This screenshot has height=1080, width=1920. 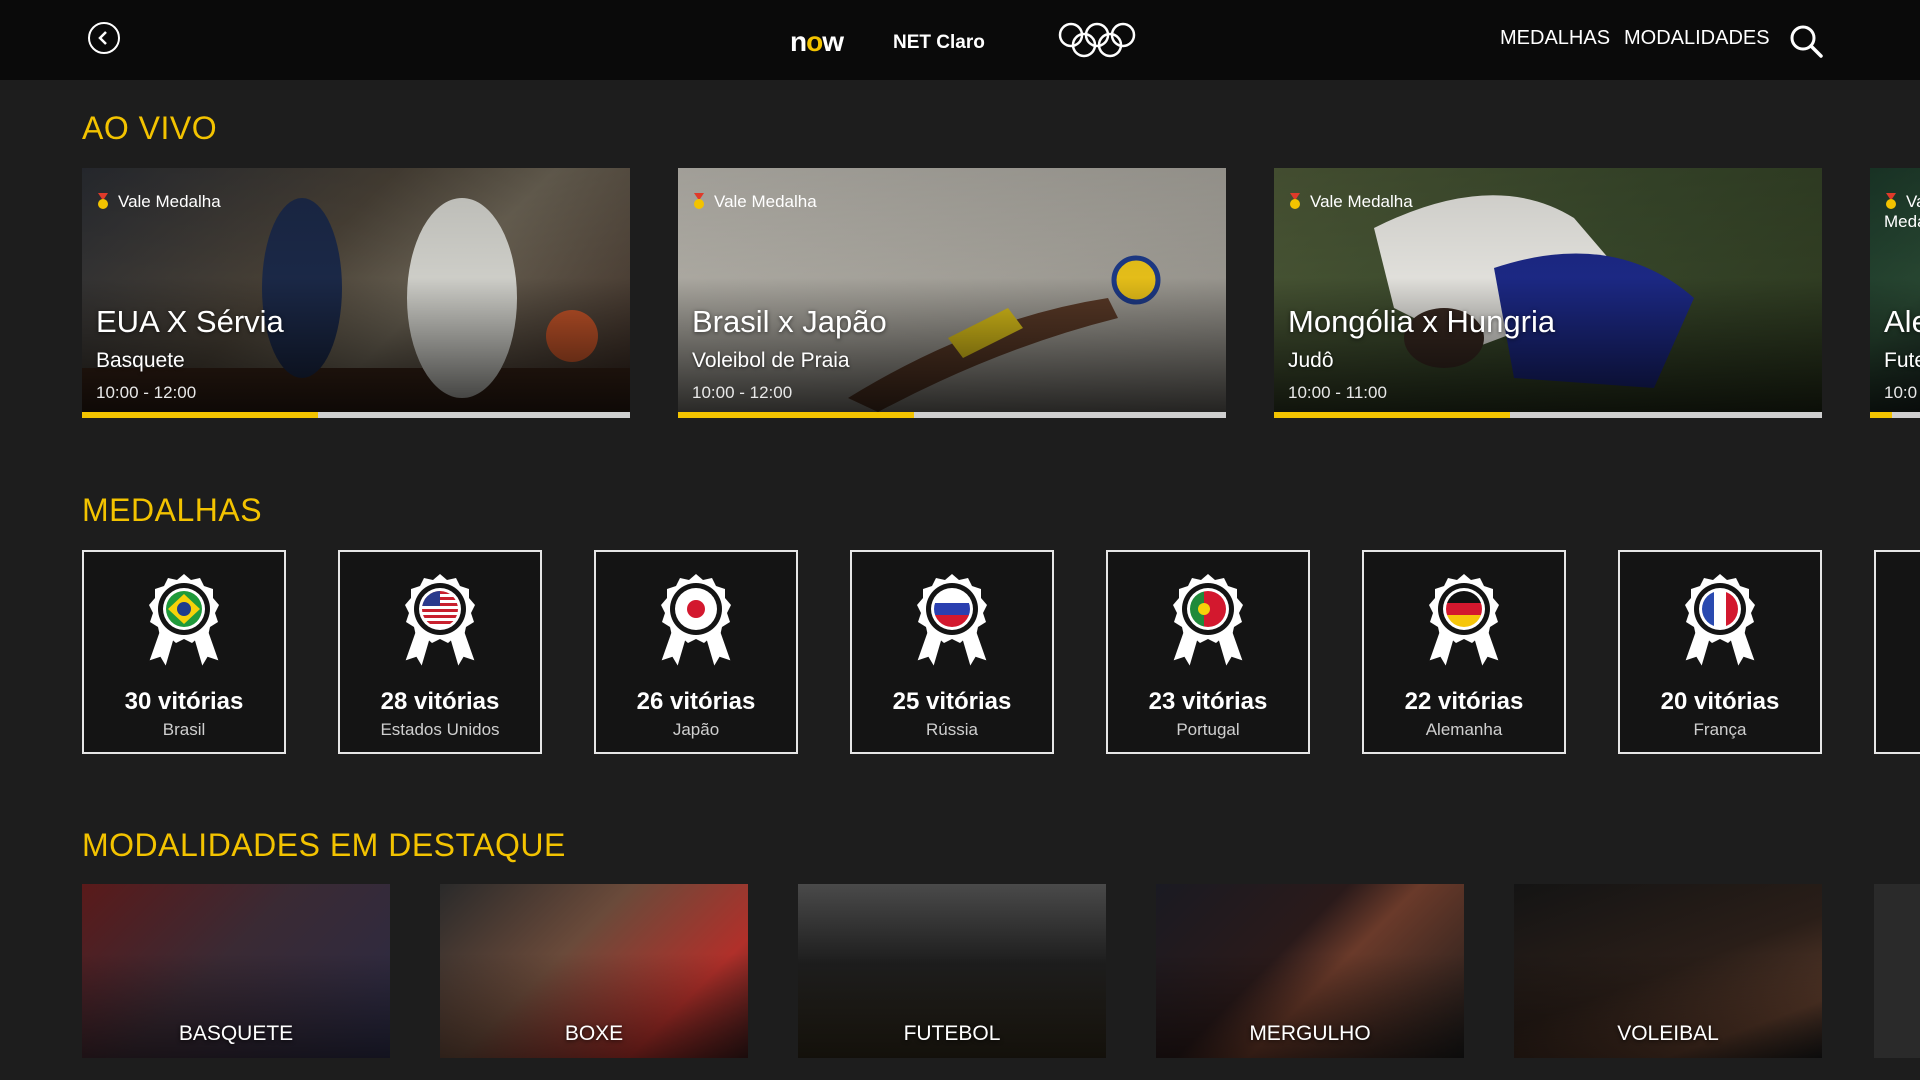 What do you see at coordinates (1720, 701) in the screenshot?
I see `medal-count: 20 vitórias` at bounding box center [1720, 701].